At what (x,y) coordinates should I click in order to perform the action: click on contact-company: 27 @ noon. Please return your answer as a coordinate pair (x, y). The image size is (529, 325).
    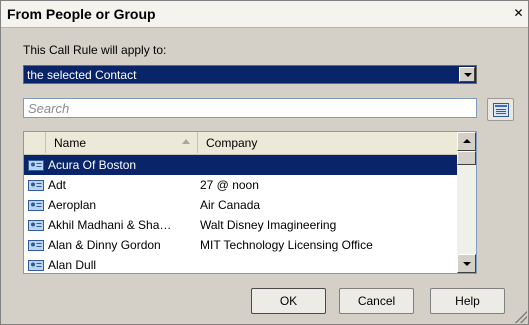
    Looking at the image, I should click on (229, 185).